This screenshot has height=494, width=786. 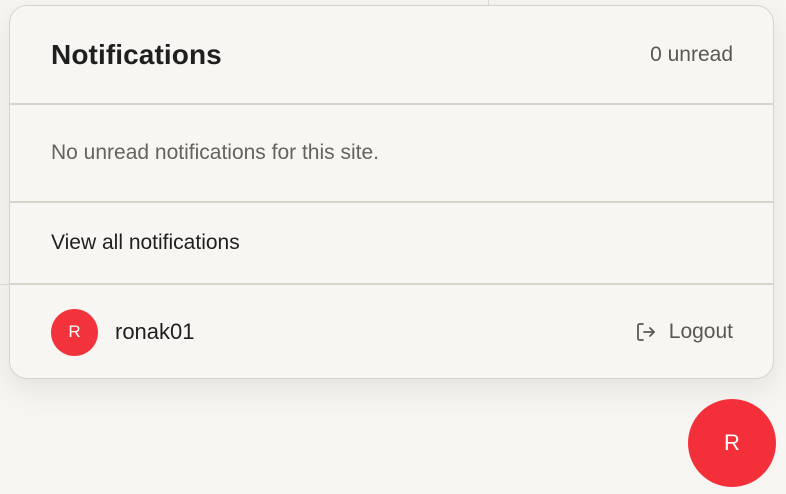 I want to click on user-avatar-button: R, so click(x=732, y=443).